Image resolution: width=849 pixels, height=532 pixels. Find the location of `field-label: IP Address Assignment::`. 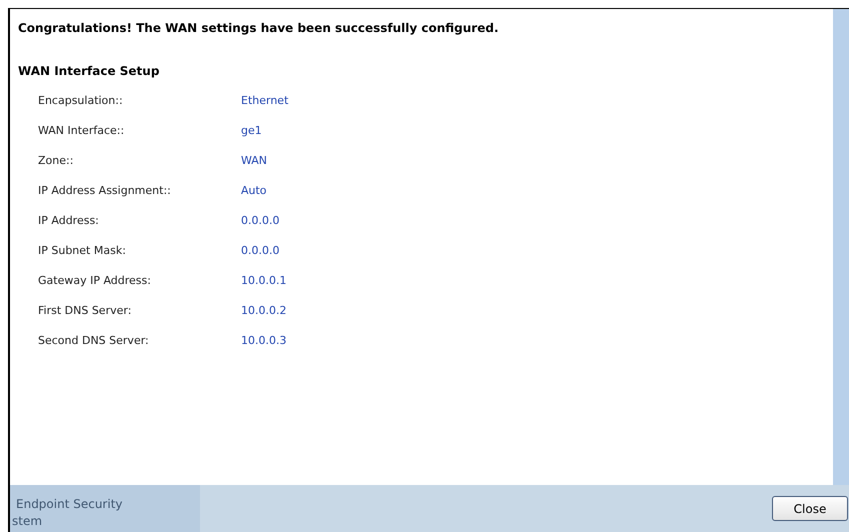

field-label: IP Address Assignment:: is located at coordinates (105, 190).